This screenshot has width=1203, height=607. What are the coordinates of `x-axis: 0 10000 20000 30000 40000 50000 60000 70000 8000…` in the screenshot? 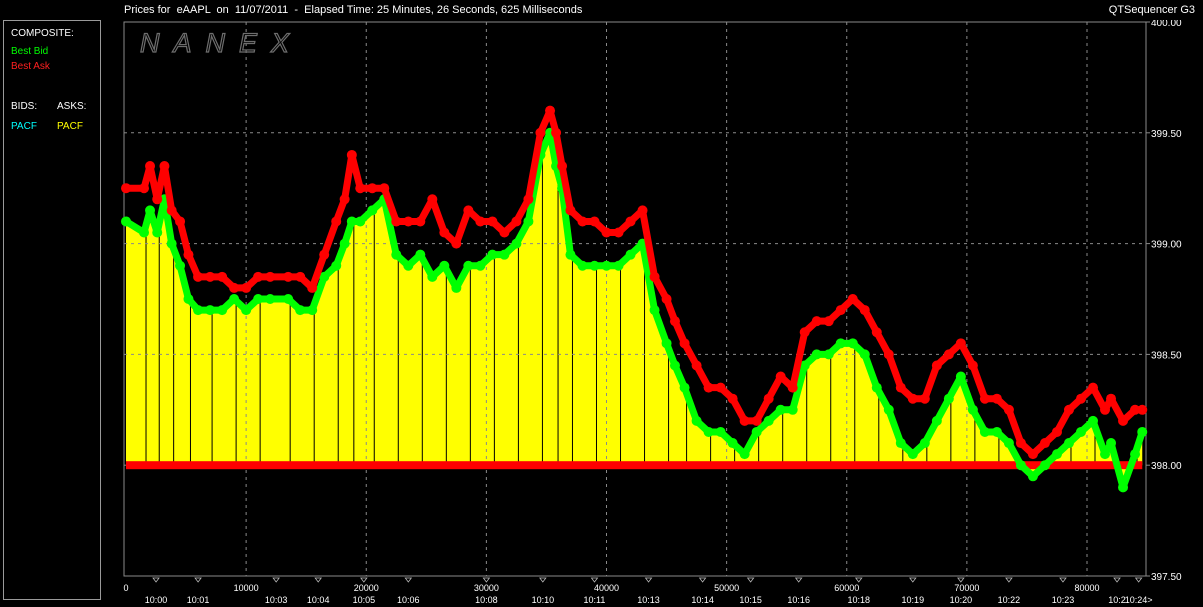 It's located at (638, 591).